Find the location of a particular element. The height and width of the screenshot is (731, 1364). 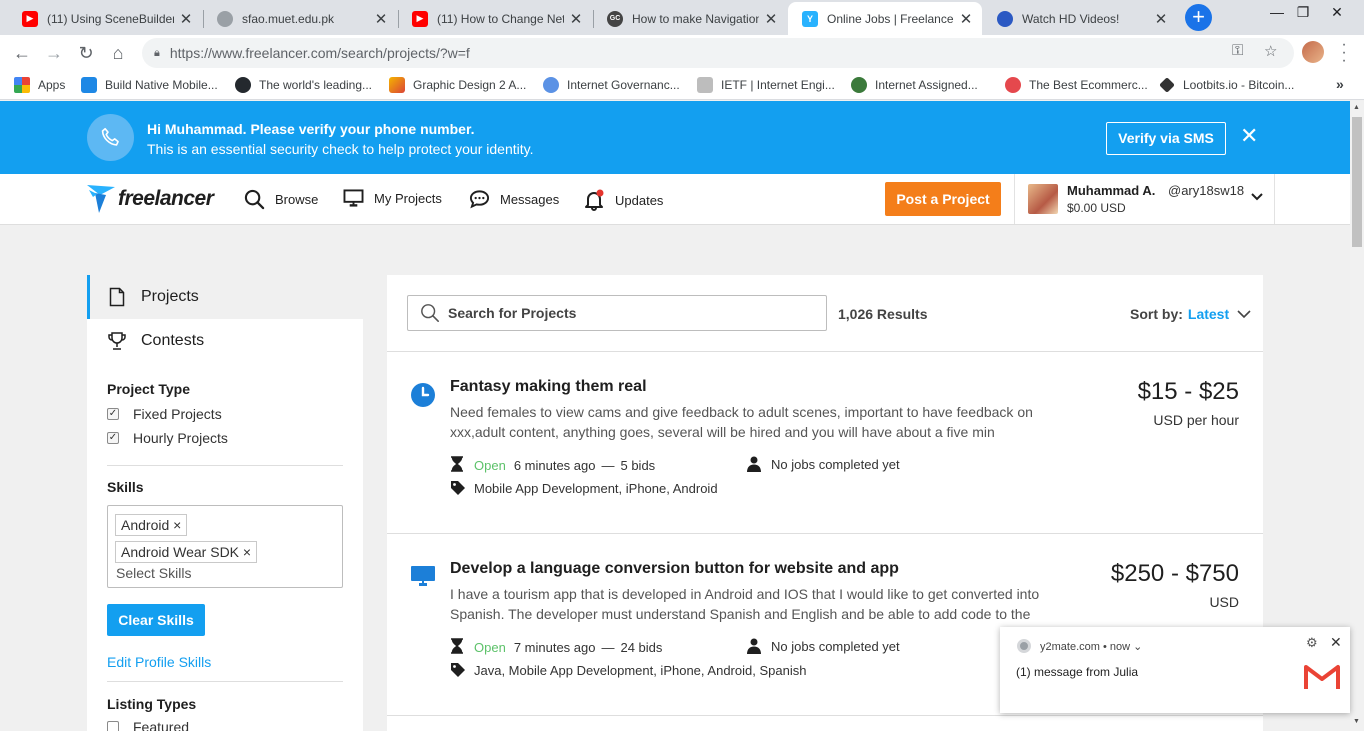

close-icon: ✕ is located at coordinates (1336, 642).